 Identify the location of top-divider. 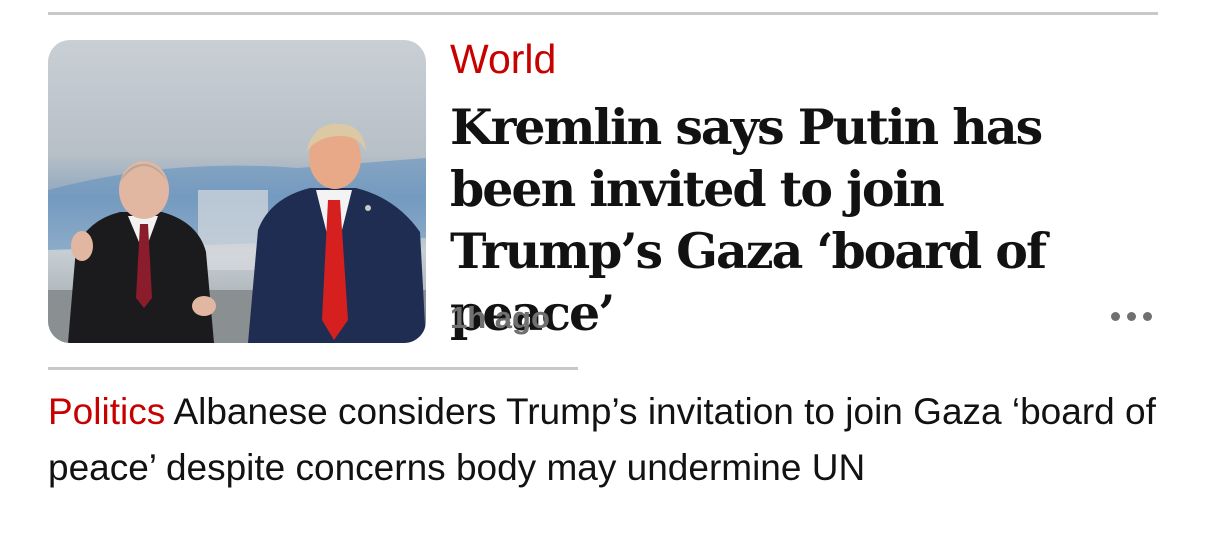
(603, 13).